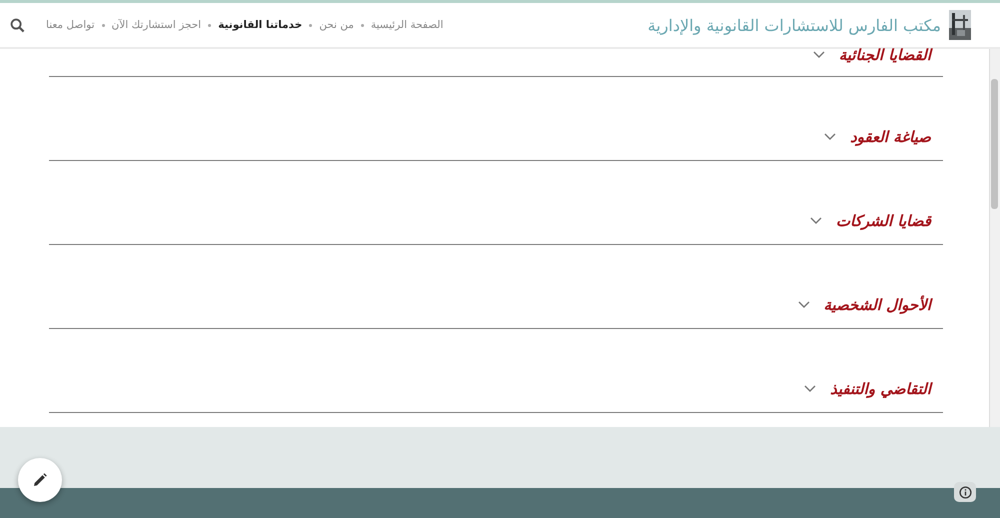 The width and height of the screenshot is (1000, 518). Describe the element at coordinates (877, 61) in the screenshot. I see `accordion-header: القضايا الجنائية` at that location.